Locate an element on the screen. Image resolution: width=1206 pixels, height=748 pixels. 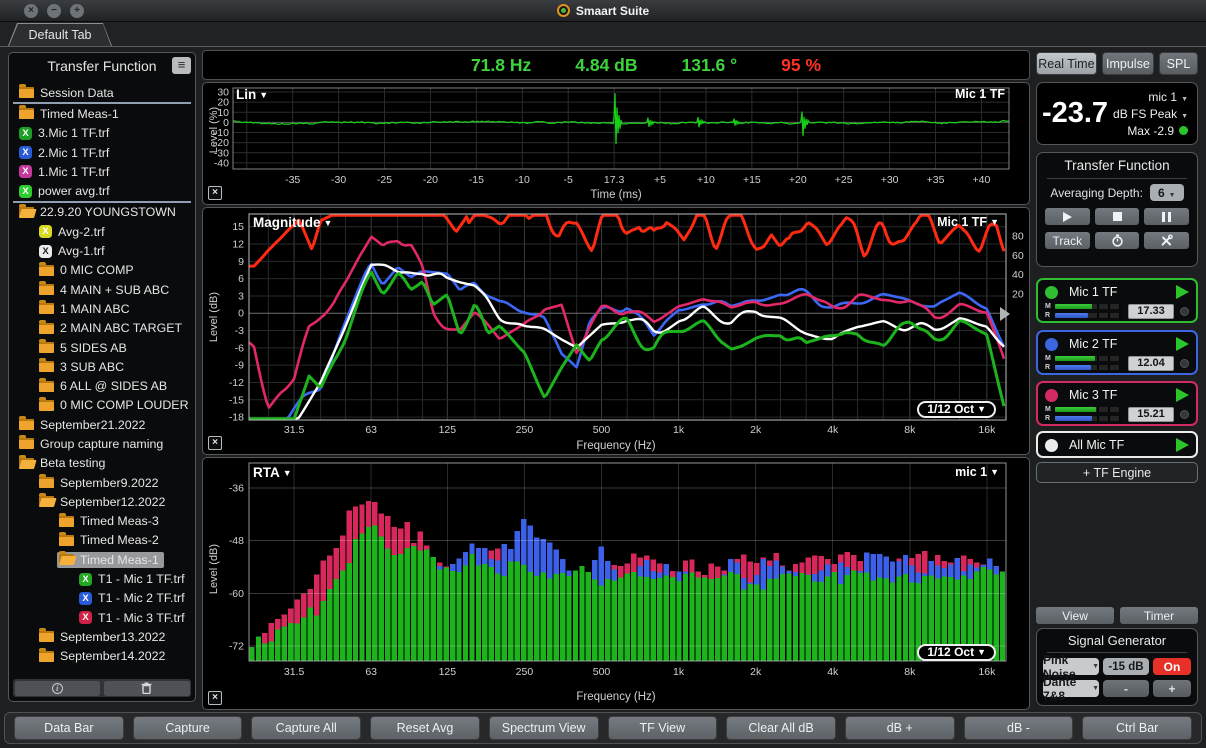
rta-trace-dropdown: mic 1 is located at coordinates (977, 472).